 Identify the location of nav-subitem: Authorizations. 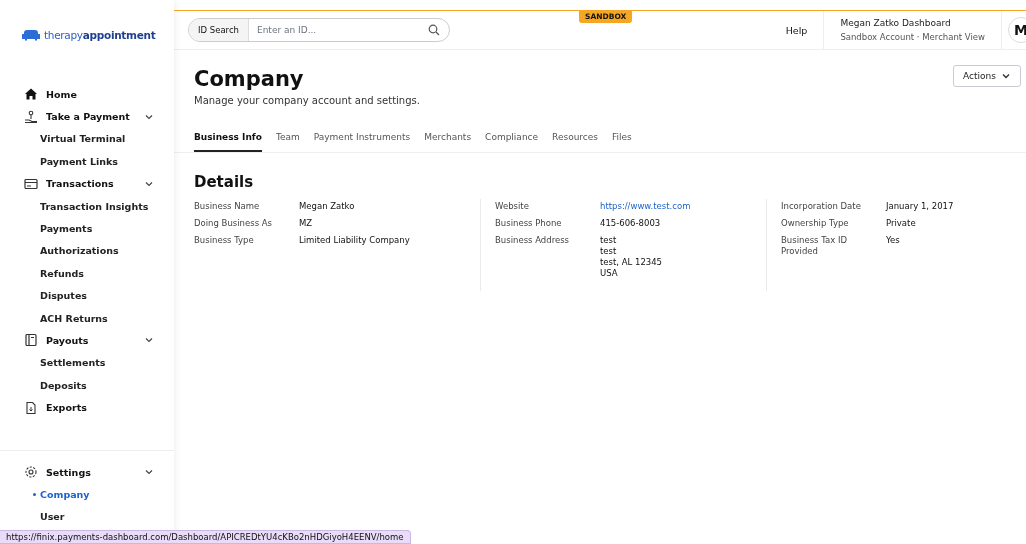
(87, 251).